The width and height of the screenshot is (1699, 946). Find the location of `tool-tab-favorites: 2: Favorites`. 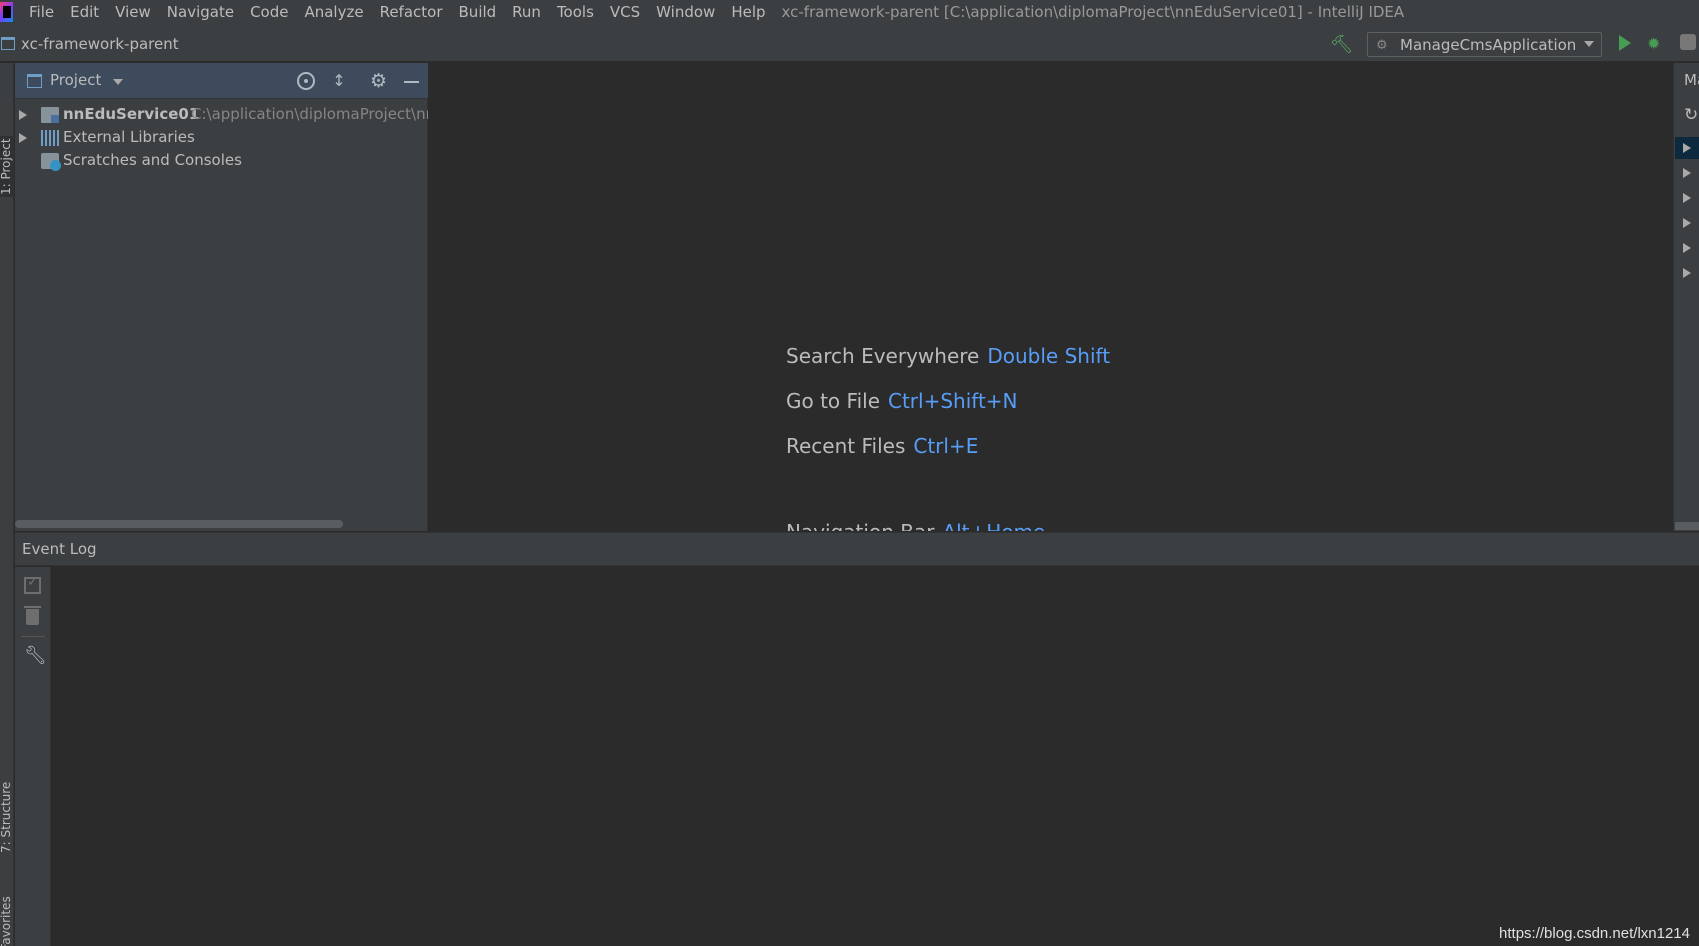

tool-tab-favorites: 2: Favorites is located at coordinates (6, 921).